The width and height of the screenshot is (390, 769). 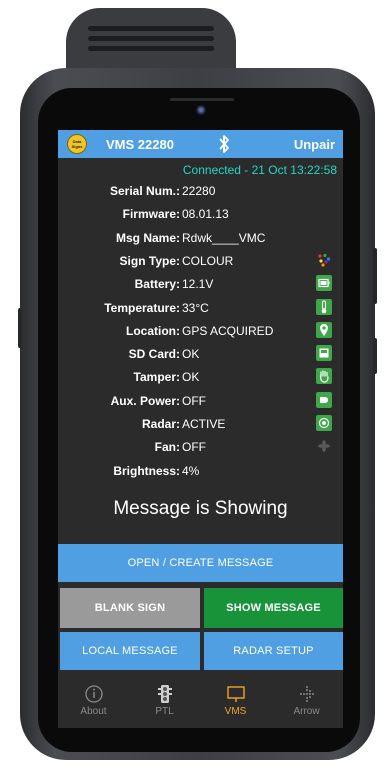 I want to click on tamper-hand-icon, so click(x=324, y=376).